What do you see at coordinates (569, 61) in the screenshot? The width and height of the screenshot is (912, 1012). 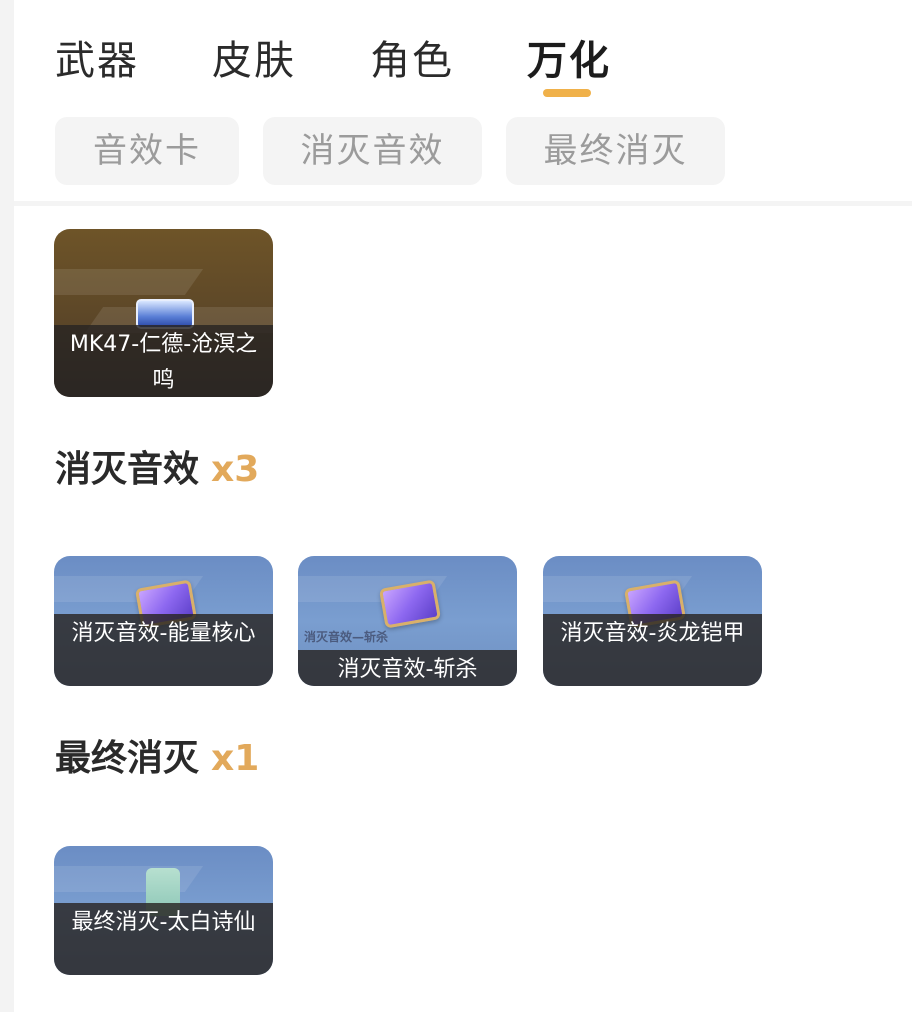 I see `tab-wanhua: 万化` at bounding box center [569, 61].